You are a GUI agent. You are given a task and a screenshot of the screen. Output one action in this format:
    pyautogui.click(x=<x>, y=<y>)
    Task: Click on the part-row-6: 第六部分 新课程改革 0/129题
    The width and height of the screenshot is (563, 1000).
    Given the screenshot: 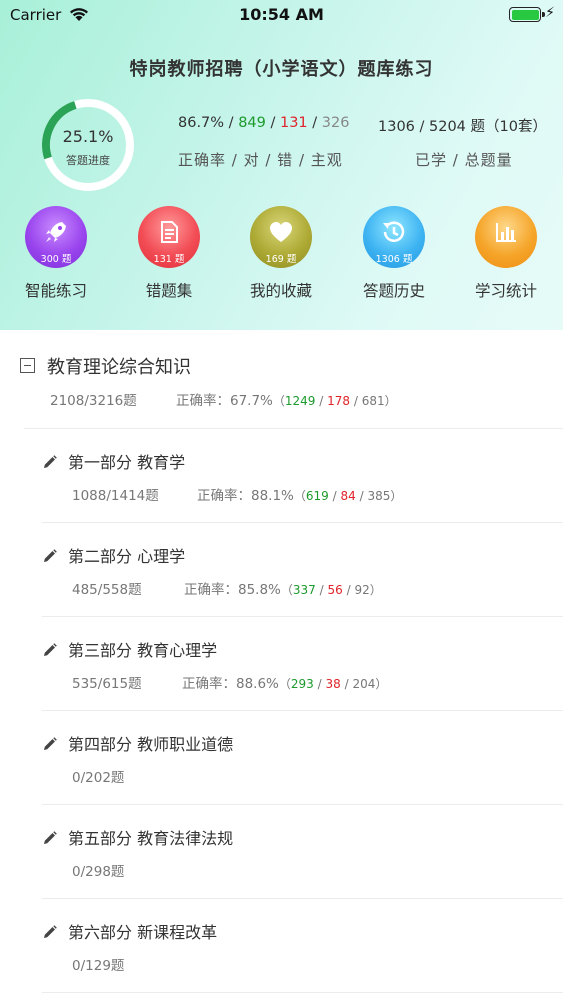 What is the action you would take?
    pyautogui.click(x=281, y=945)
    